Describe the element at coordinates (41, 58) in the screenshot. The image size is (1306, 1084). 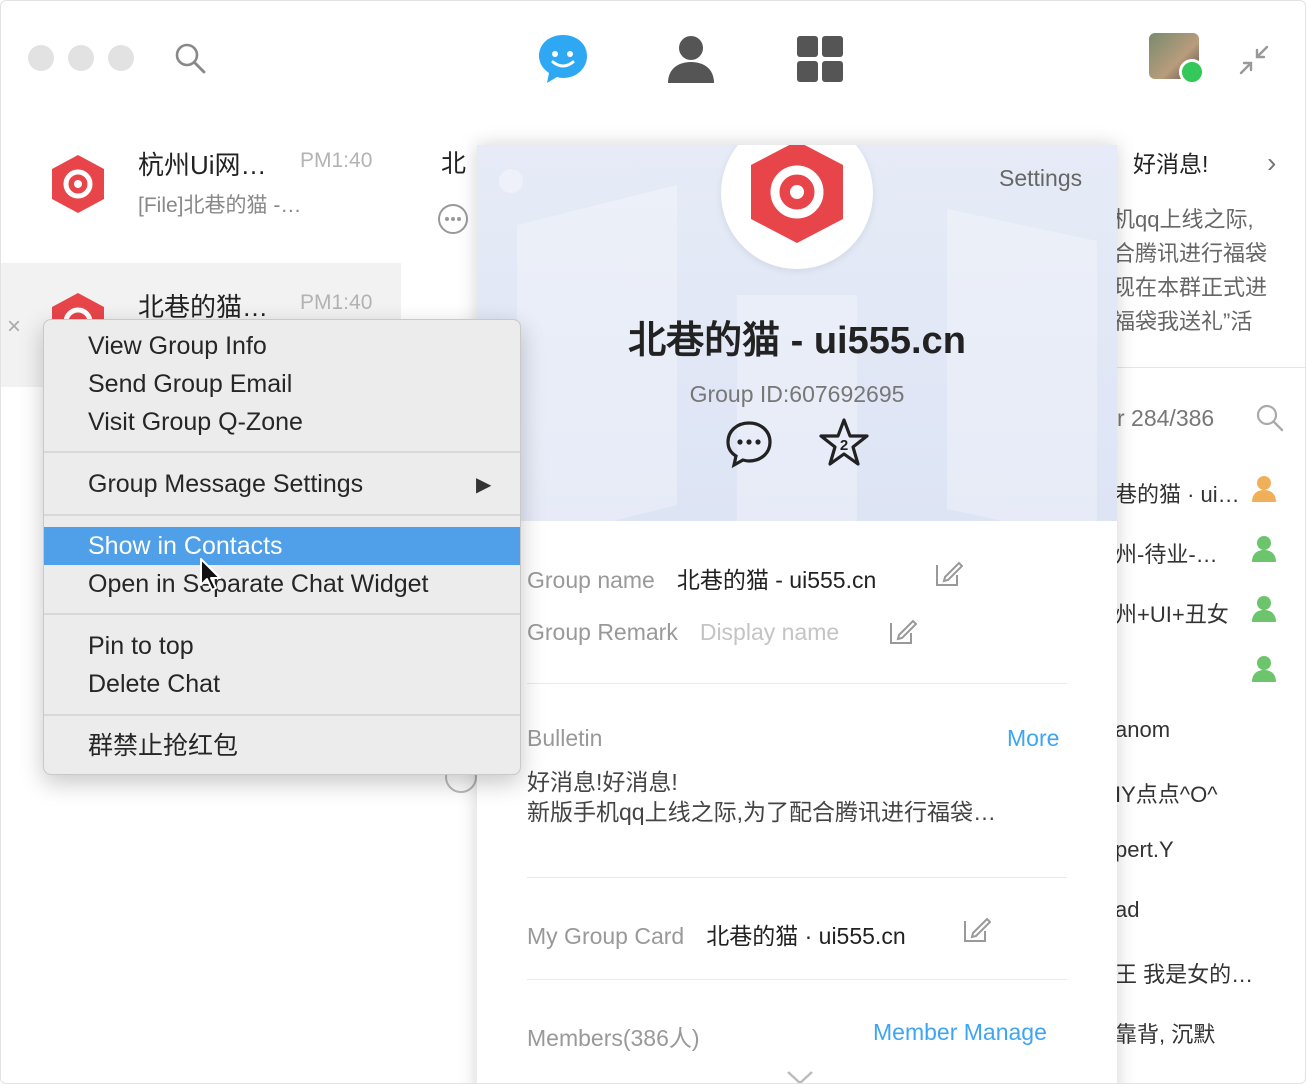
I see `close-window-button` at that location.